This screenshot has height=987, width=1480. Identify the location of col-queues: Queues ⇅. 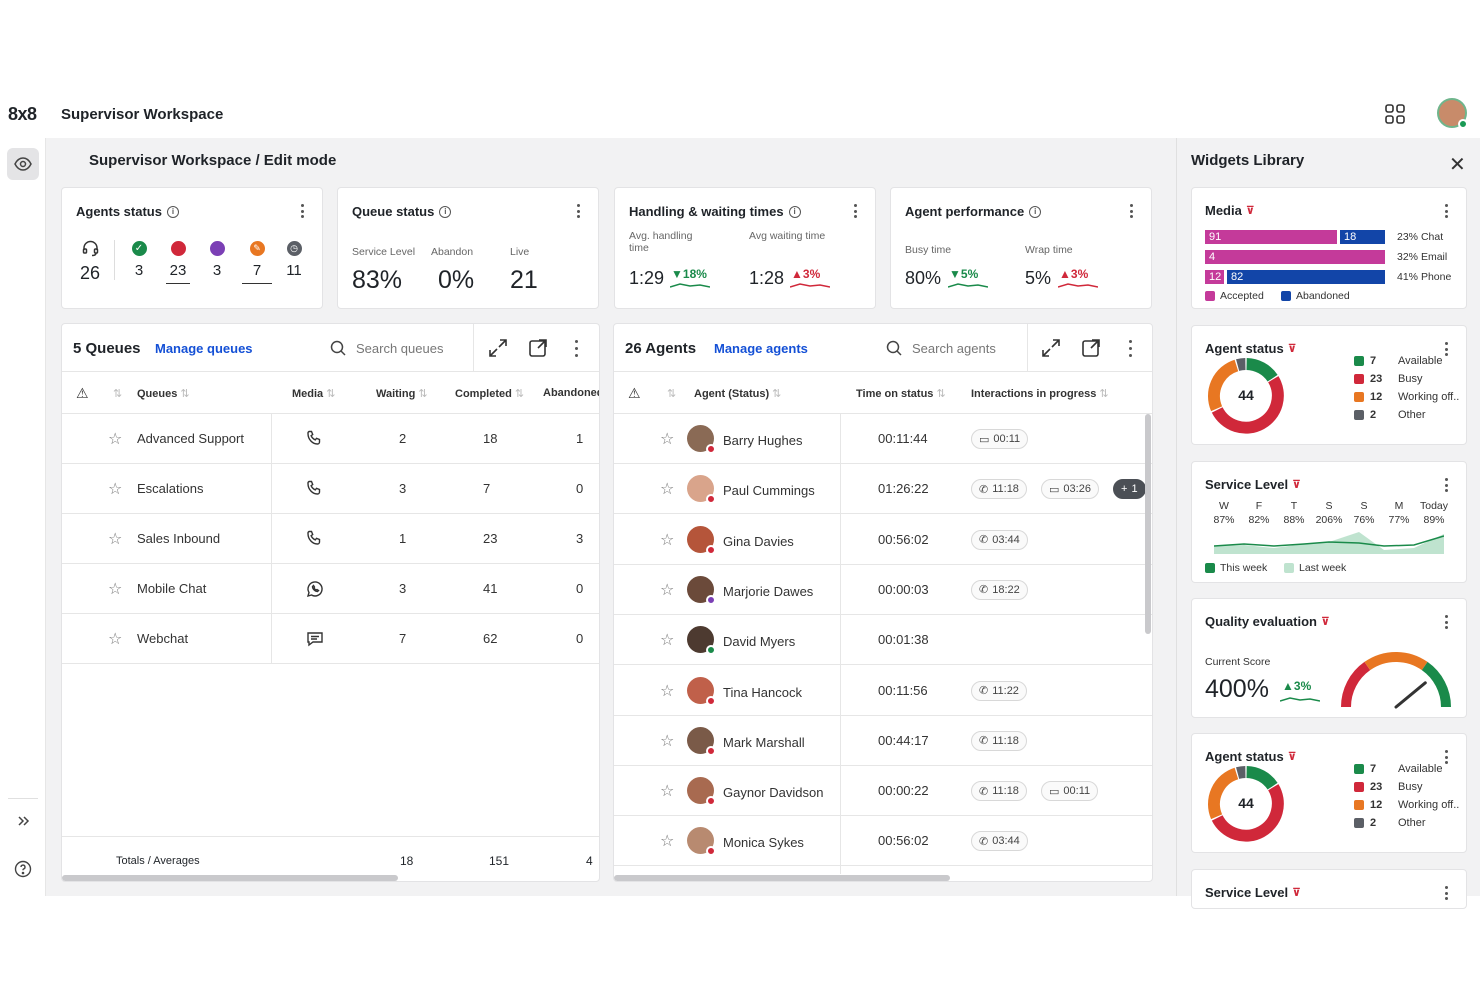
(163, 393).